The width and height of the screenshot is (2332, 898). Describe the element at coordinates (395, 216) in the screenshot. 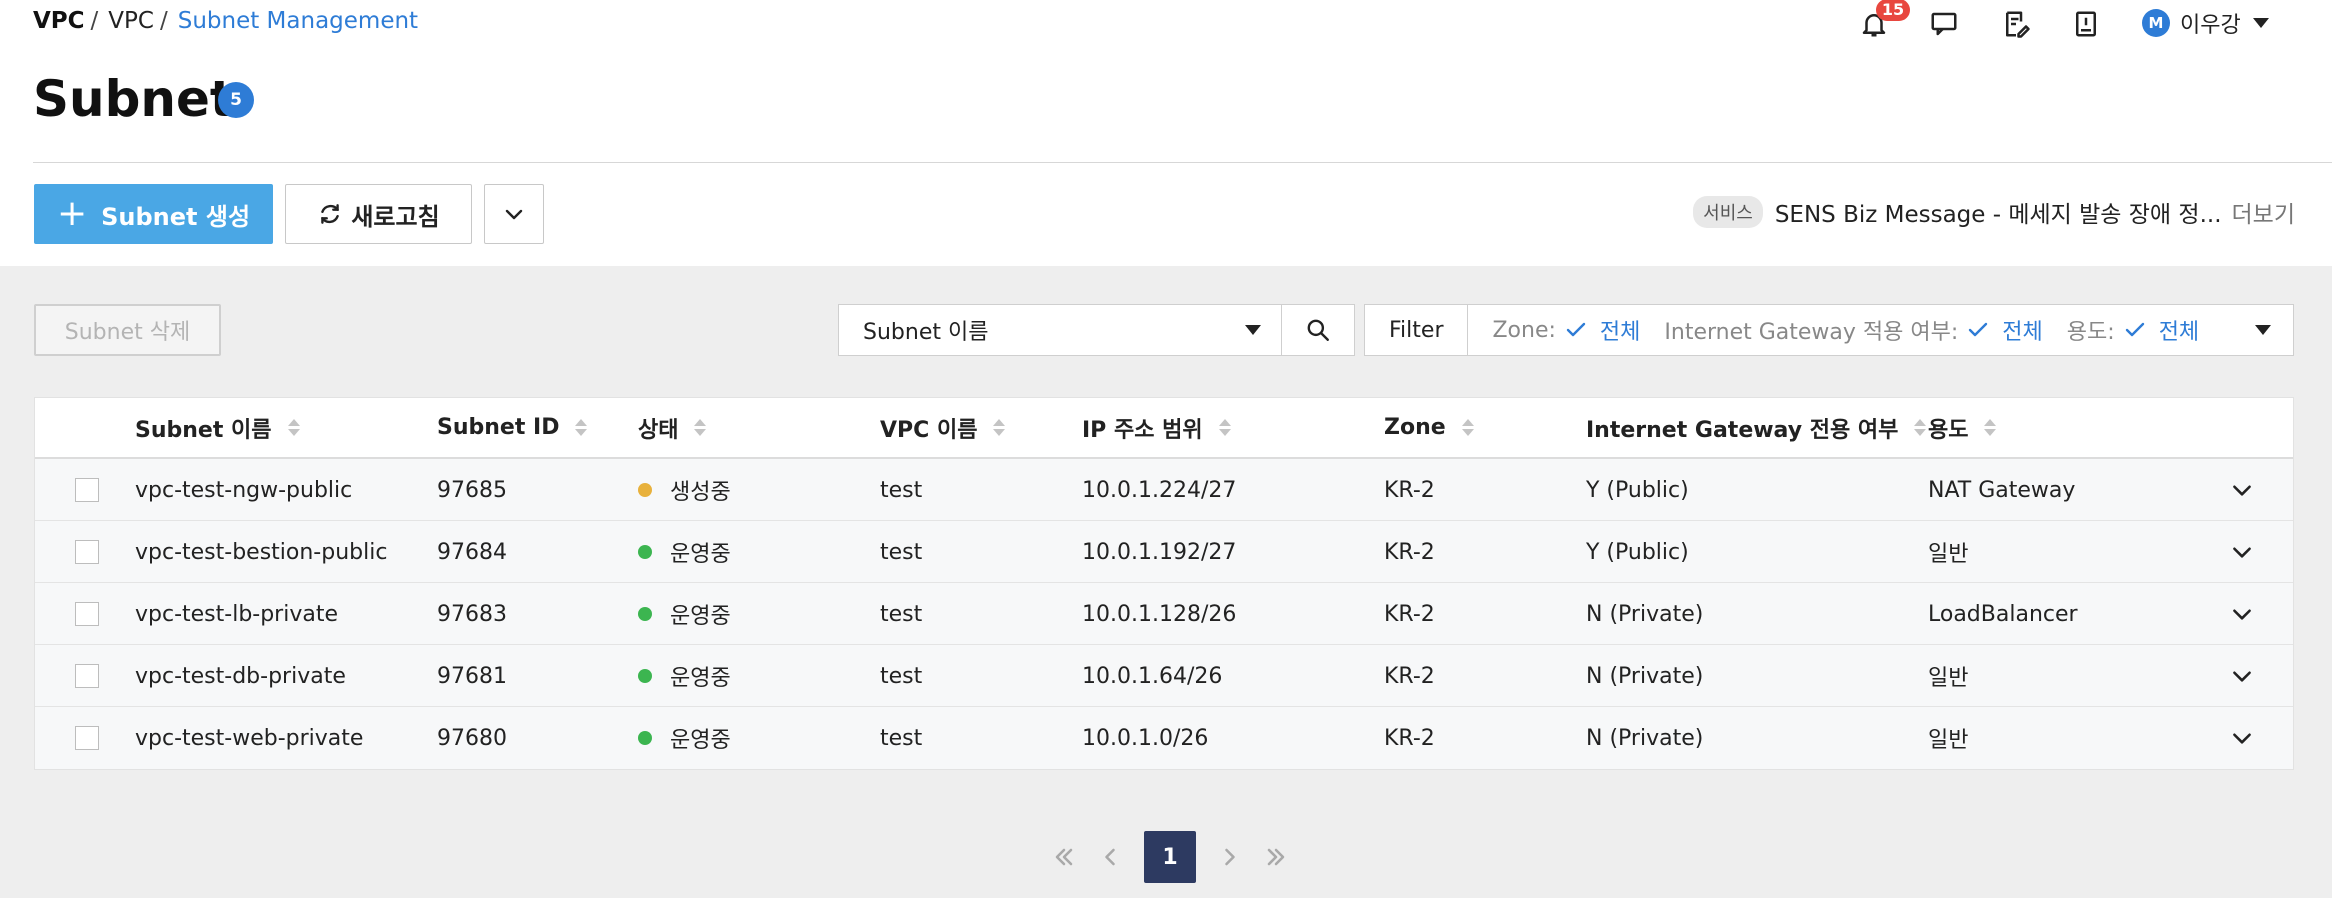

I see `refresh-label: 새로고침` at that location.